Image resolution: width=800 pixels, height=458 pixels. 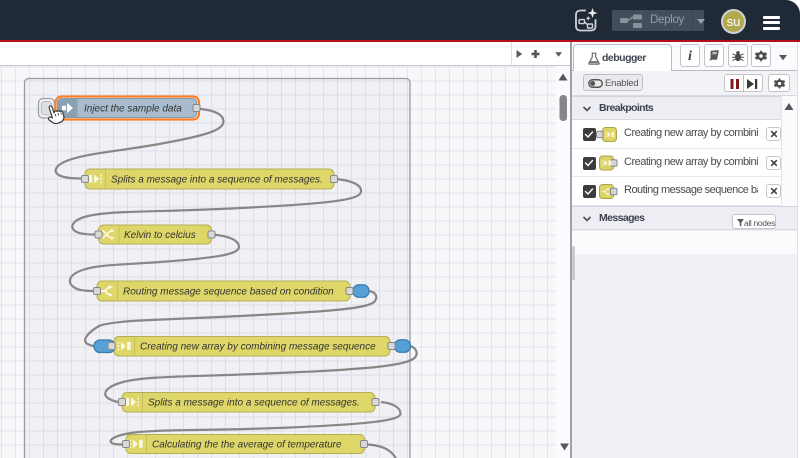 What do you see at coordinates (133, 109) in the screenshot?
I see `svg-text: Inject the sample data` at bounding box center [133, 109].